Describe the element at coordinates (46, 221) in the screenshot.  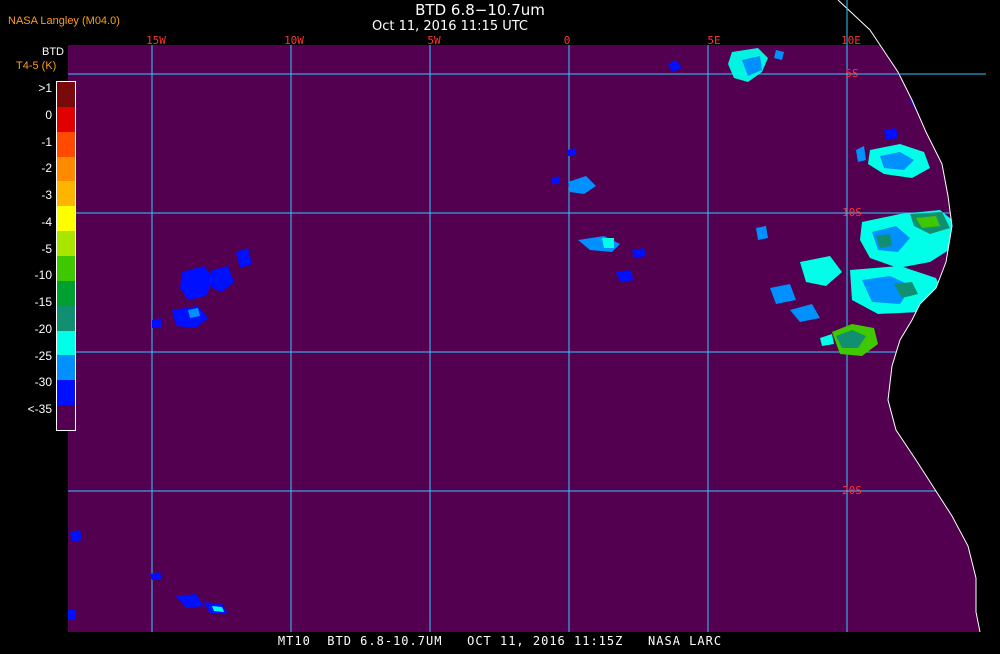
I see `legend-label: -4` at that location.